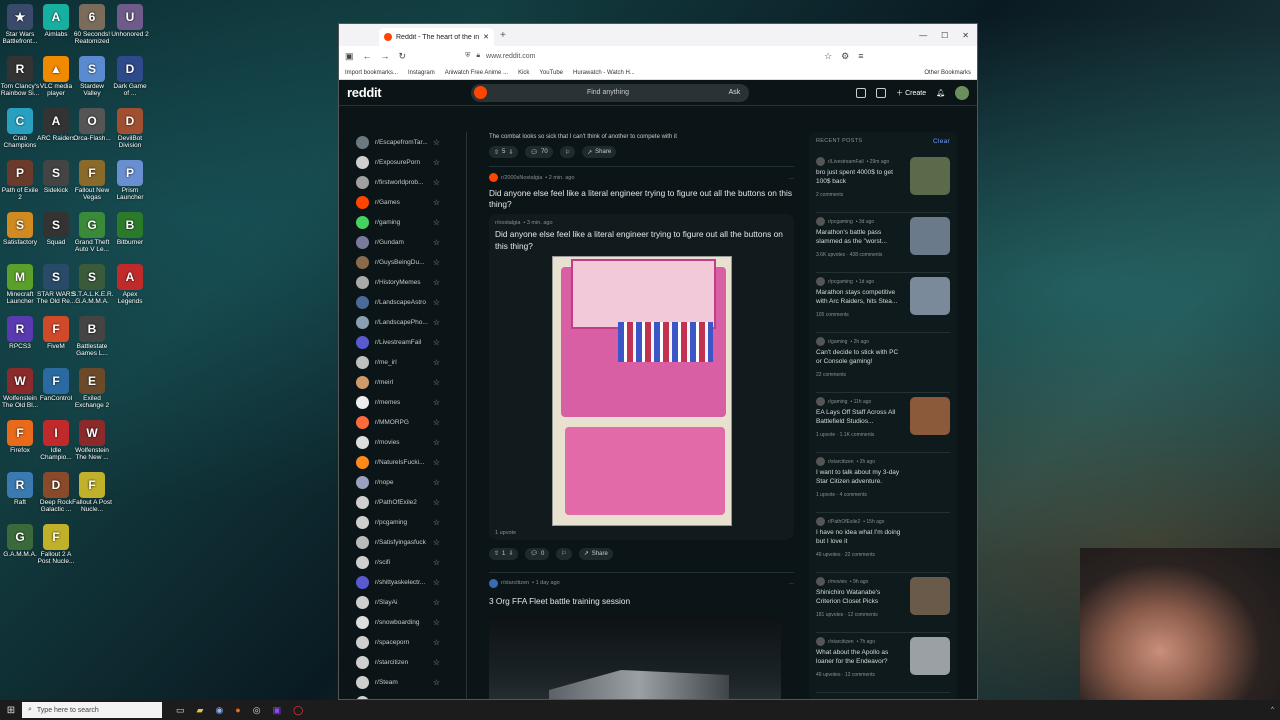 The image size is (1280, 720). Describe the element at coordinates (402, 622) in the screenshot. I see `sidebar-item-community: r/snowboarding ☆` at that location.